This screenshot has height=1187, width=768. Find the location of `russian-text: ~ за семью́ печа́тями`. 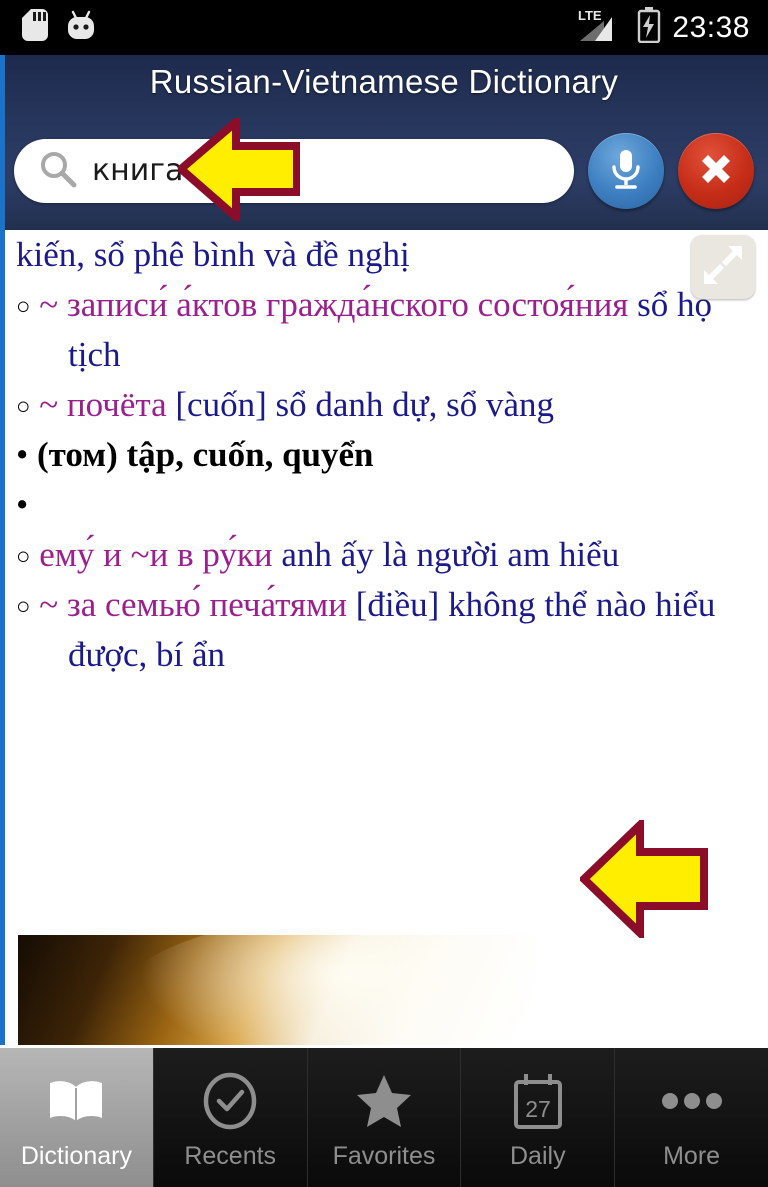

russian-text: ~ за семью́ печа́тями is located at coordinates (197, 605).